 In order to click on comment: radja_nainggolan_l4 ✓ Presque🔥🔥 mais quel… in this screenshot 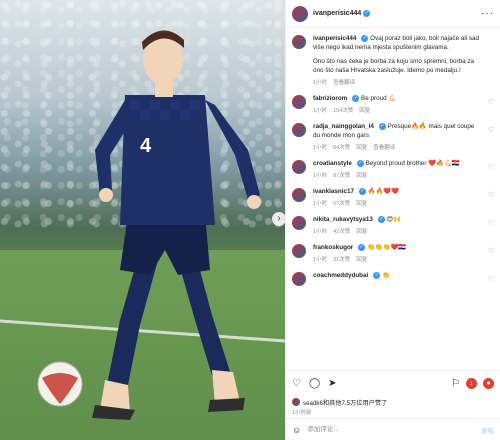, I will do `click(393, 136)`.